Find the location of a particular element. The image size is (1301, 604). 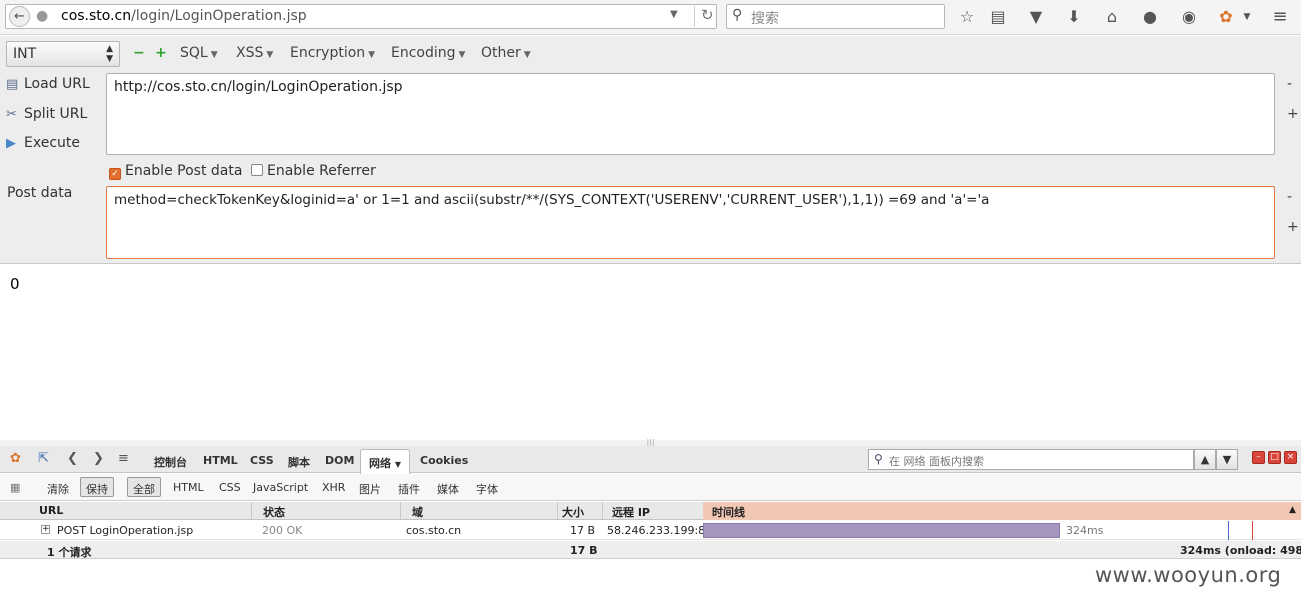

tab-console: 控制台 is located at coordinates (170, 462).